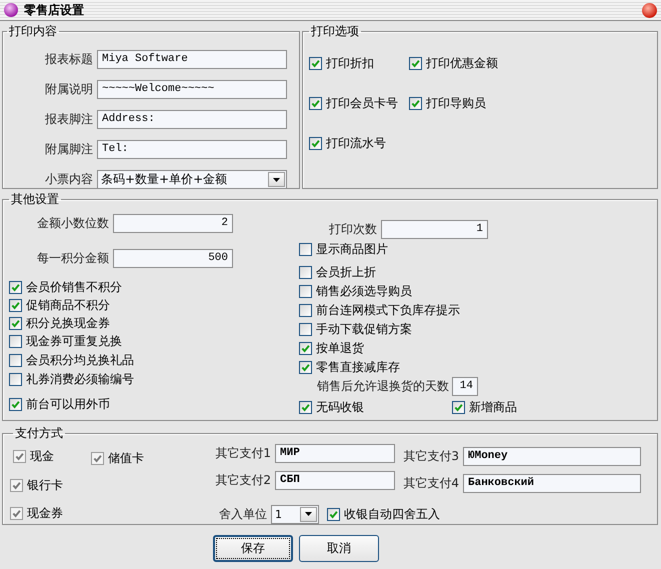 This screenshot has width=661, height=569. What do you see at coordinates (68, 119) in the screenshot?
I see `field-label: 报表脚注` at bounding box center [68, 119].